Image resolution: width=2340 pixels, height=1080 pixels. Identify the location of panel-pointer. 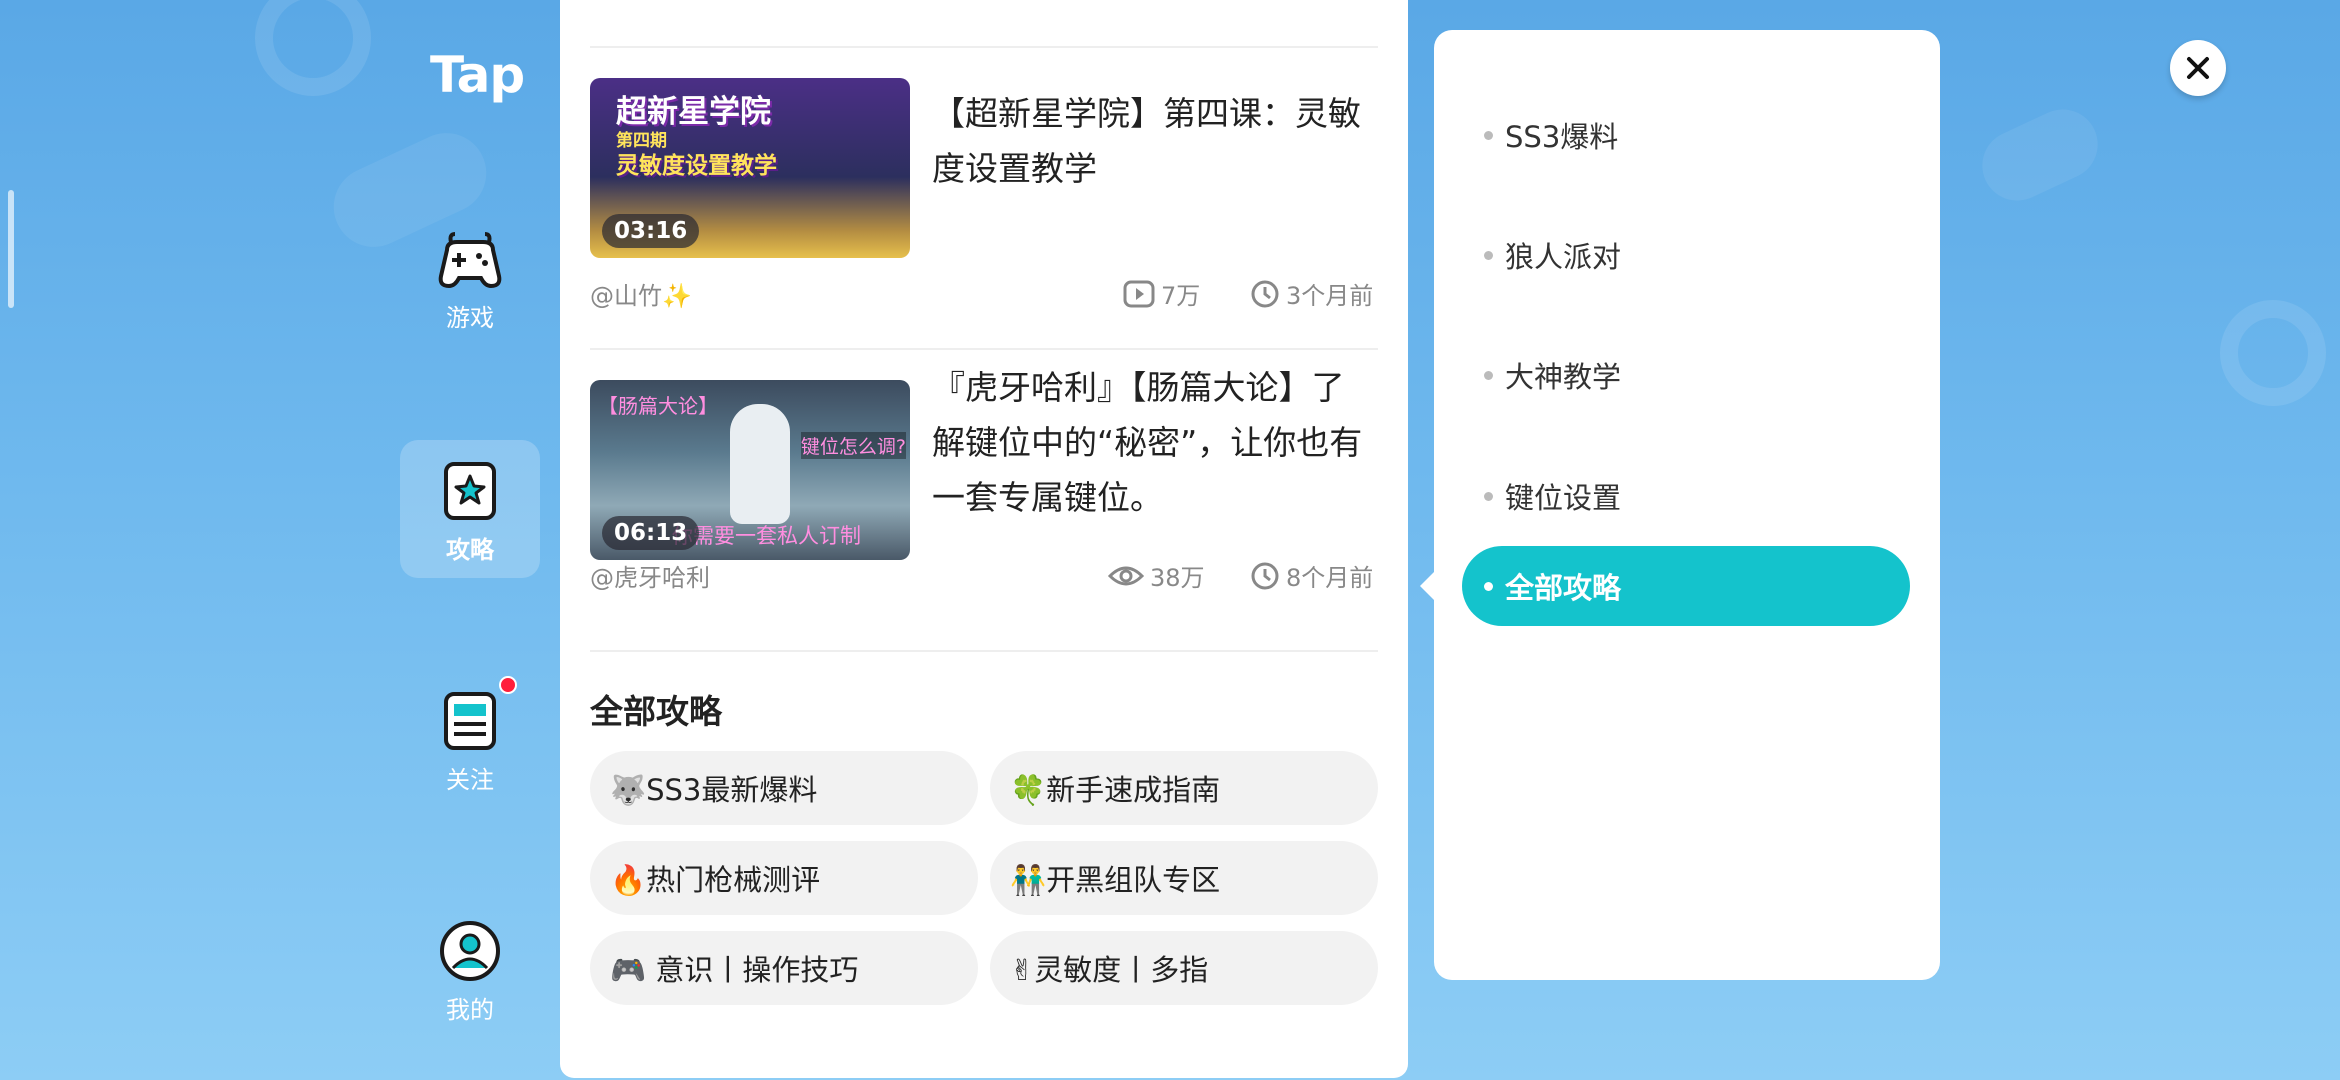
(1427, 586).